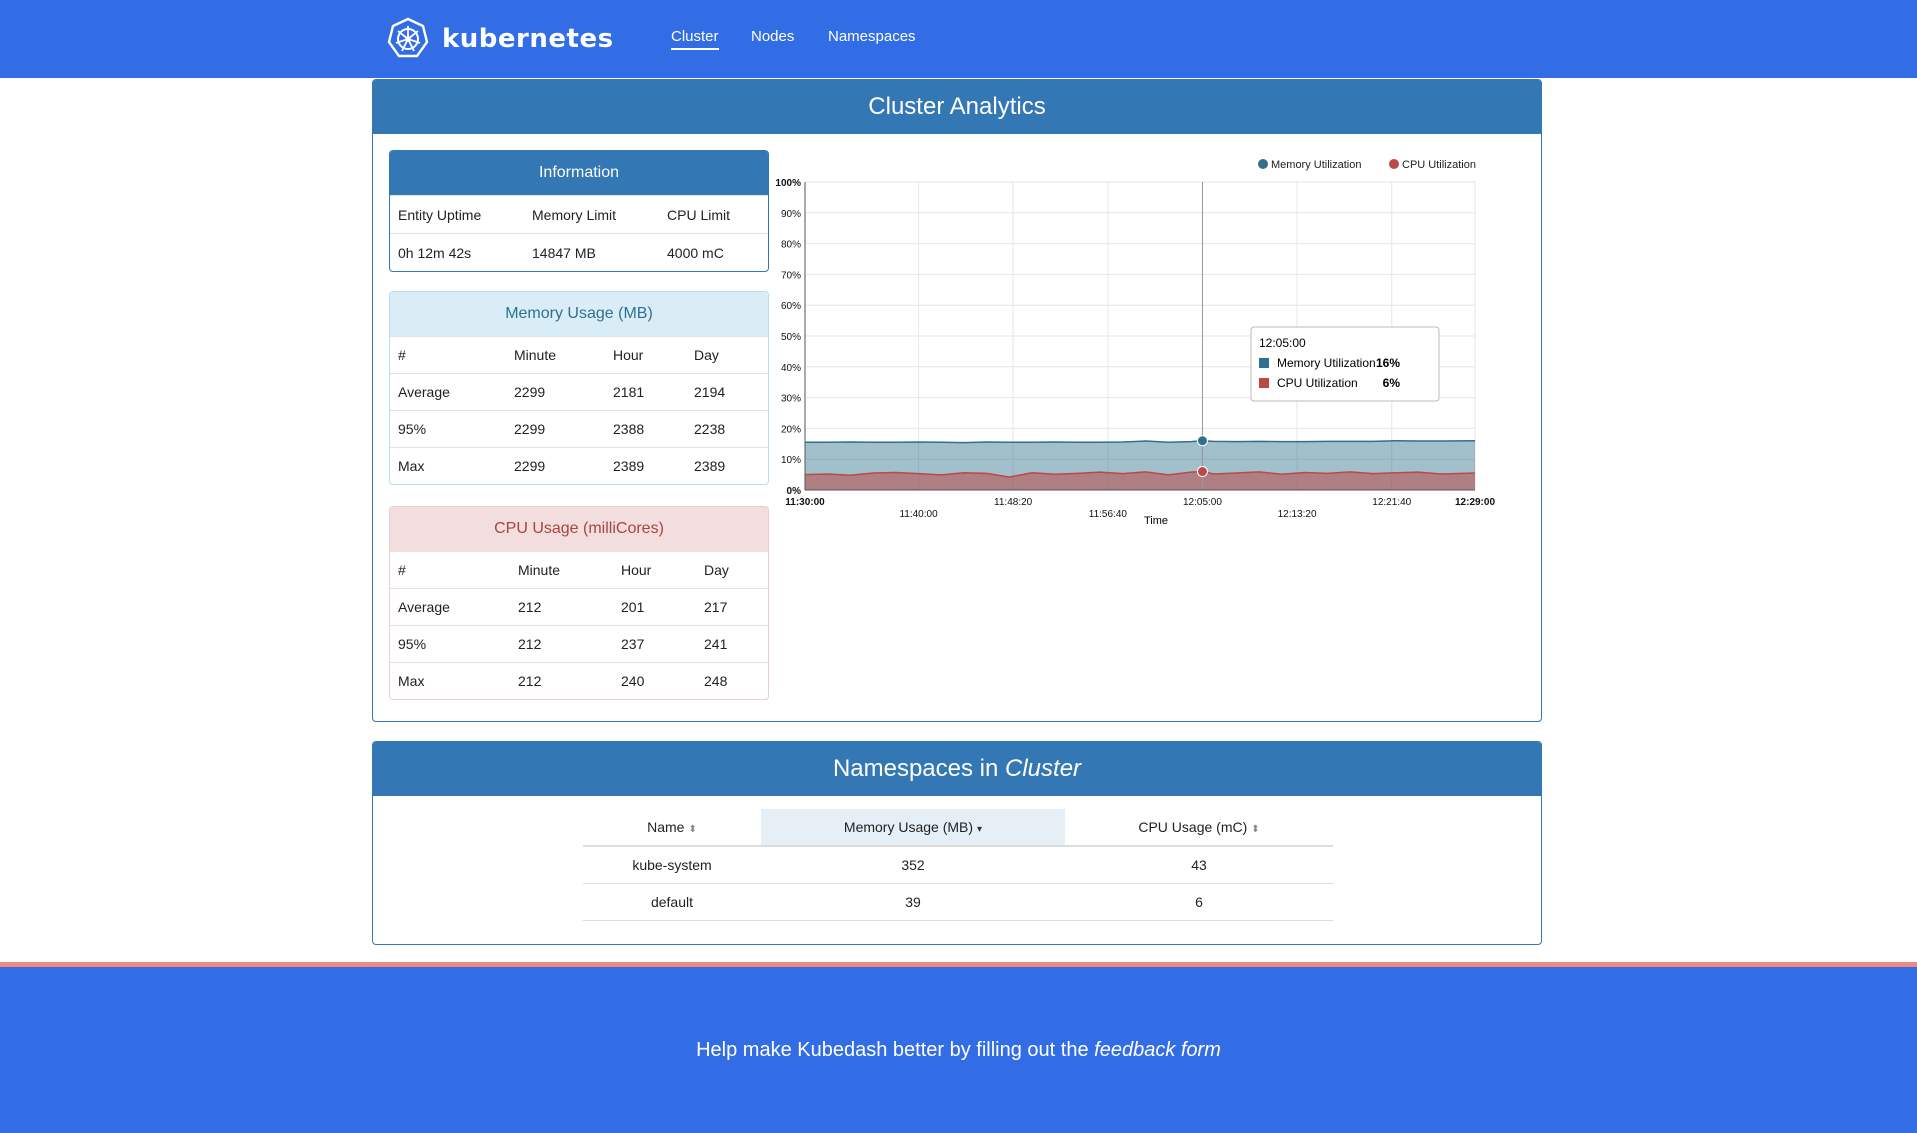  I want to click on memory-header-row: # Minute Hour Day, so click(579, 354).